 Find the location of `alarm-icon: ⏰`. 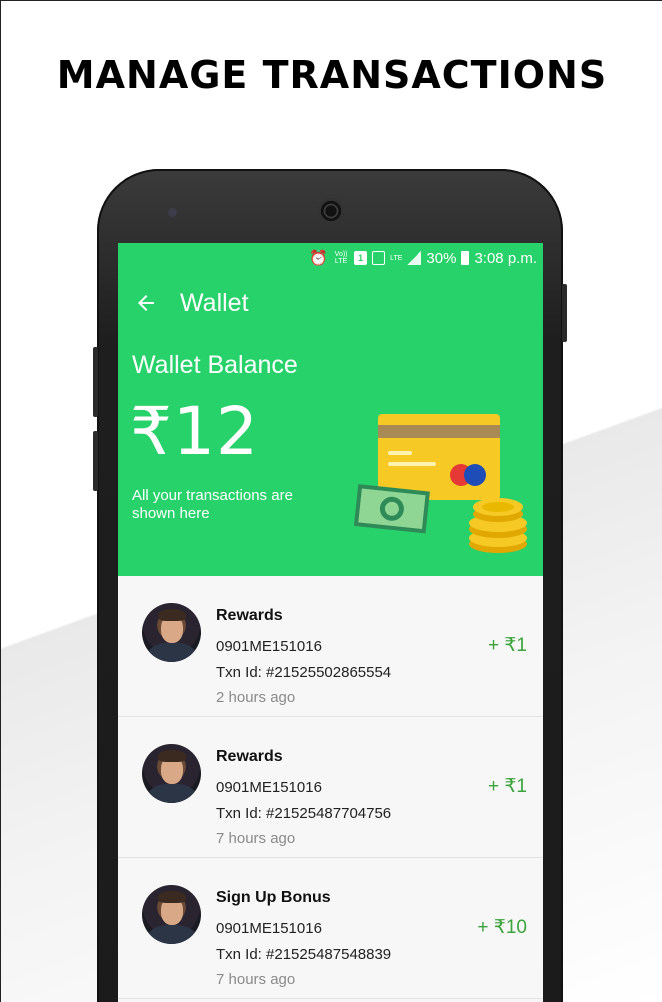

alarm-icon: ⏰ is located at coordinates (319, 258).